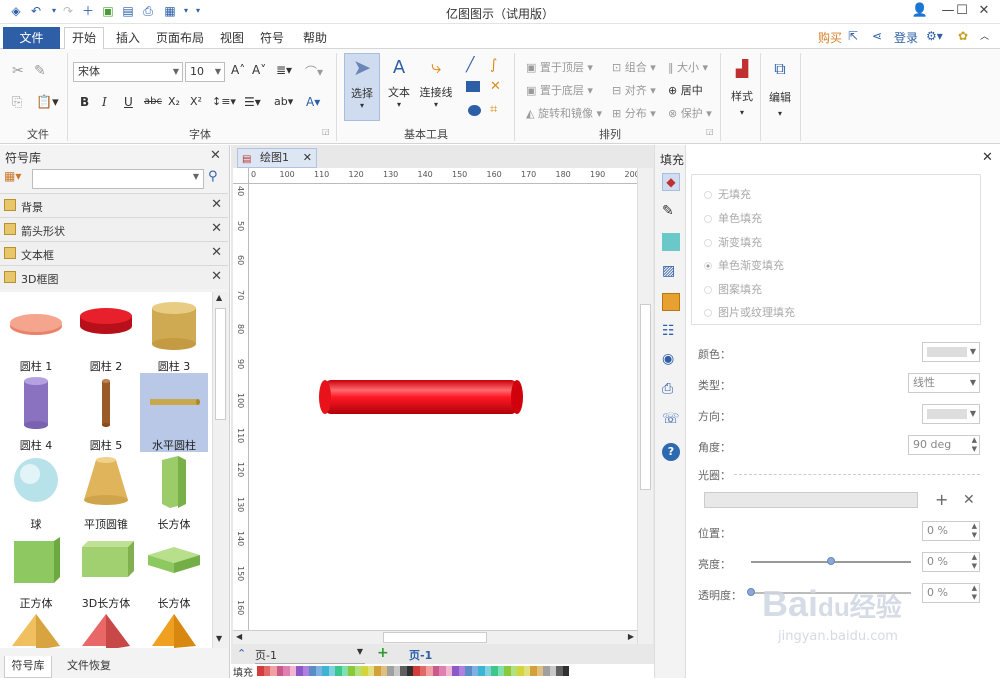 Image resolution: width=1000 pixels, height=679 pixels. What do you see at coordinates (671, 332) in the screenshot?
I see `page-properties-icon: ☷` at bounding box center [671, 332].